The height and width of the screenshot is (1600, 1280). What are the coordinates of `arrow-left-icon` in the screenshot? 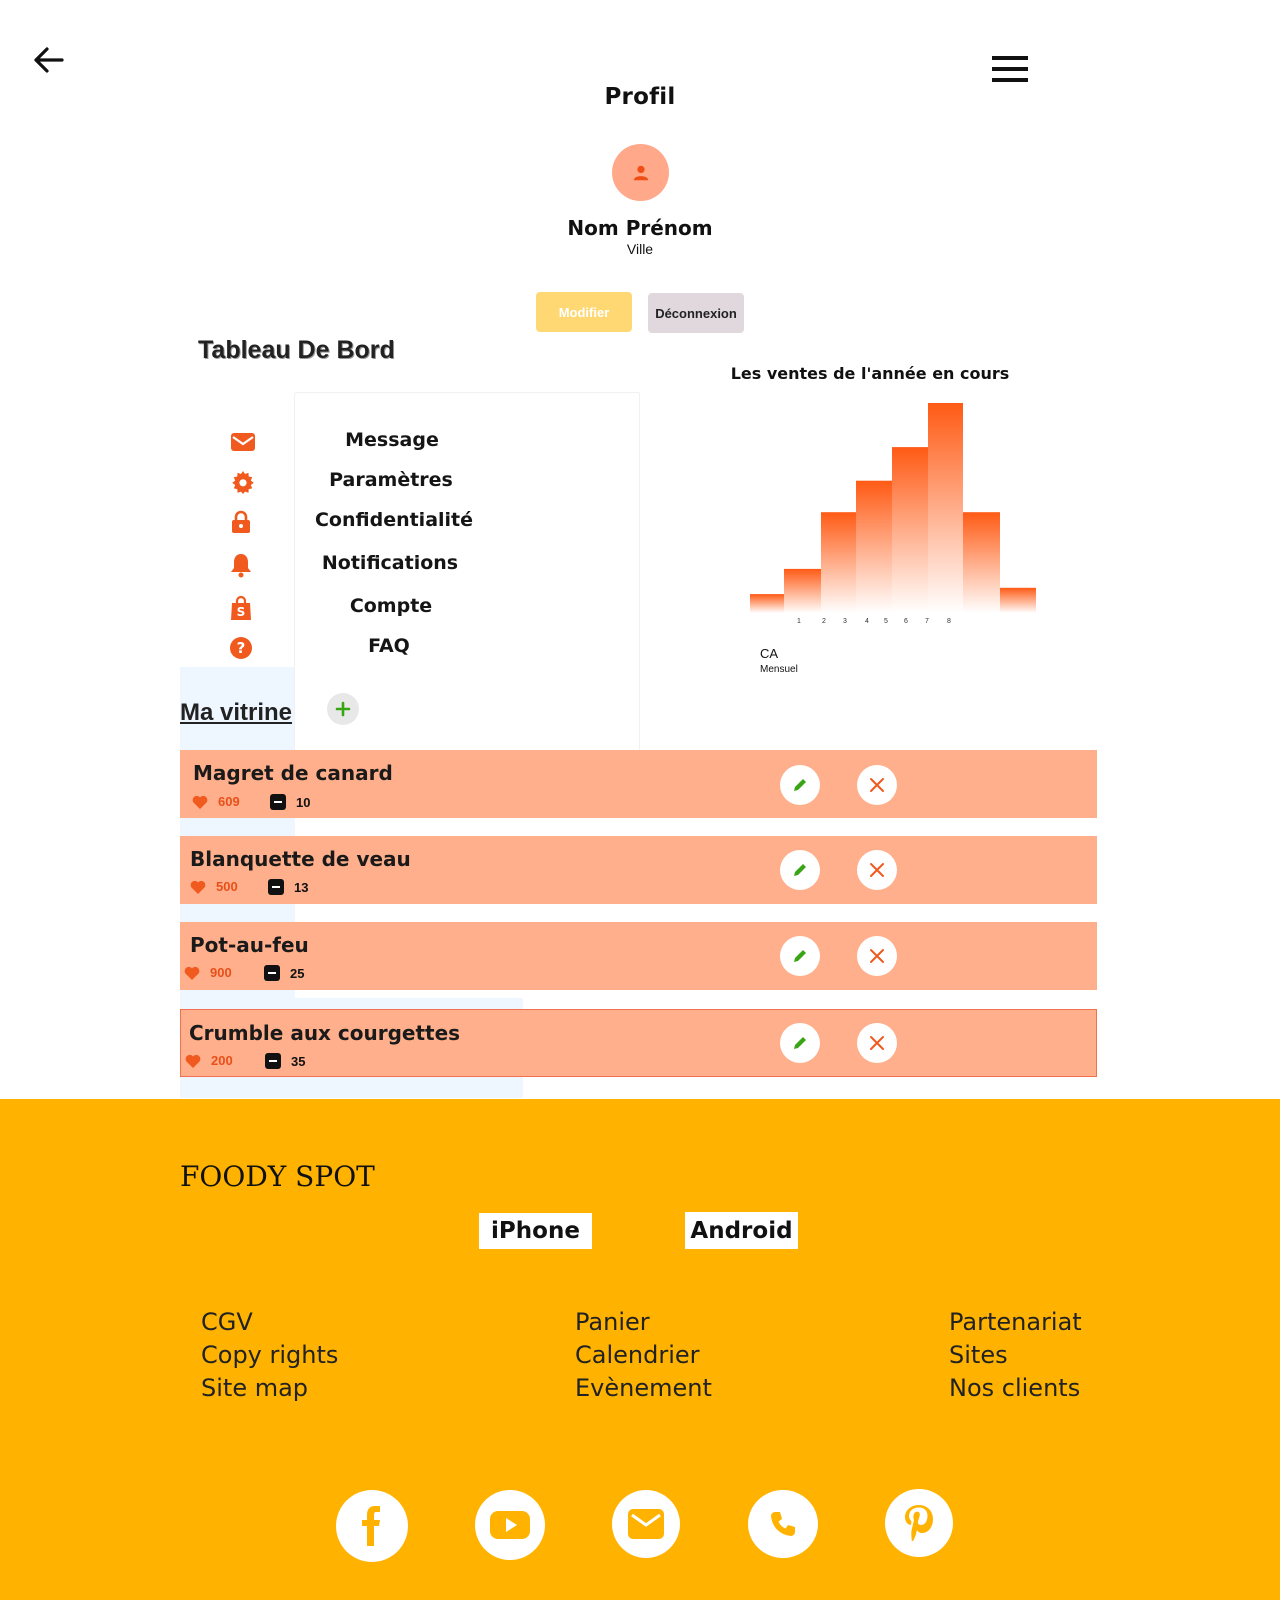 It's located at (49, 60).